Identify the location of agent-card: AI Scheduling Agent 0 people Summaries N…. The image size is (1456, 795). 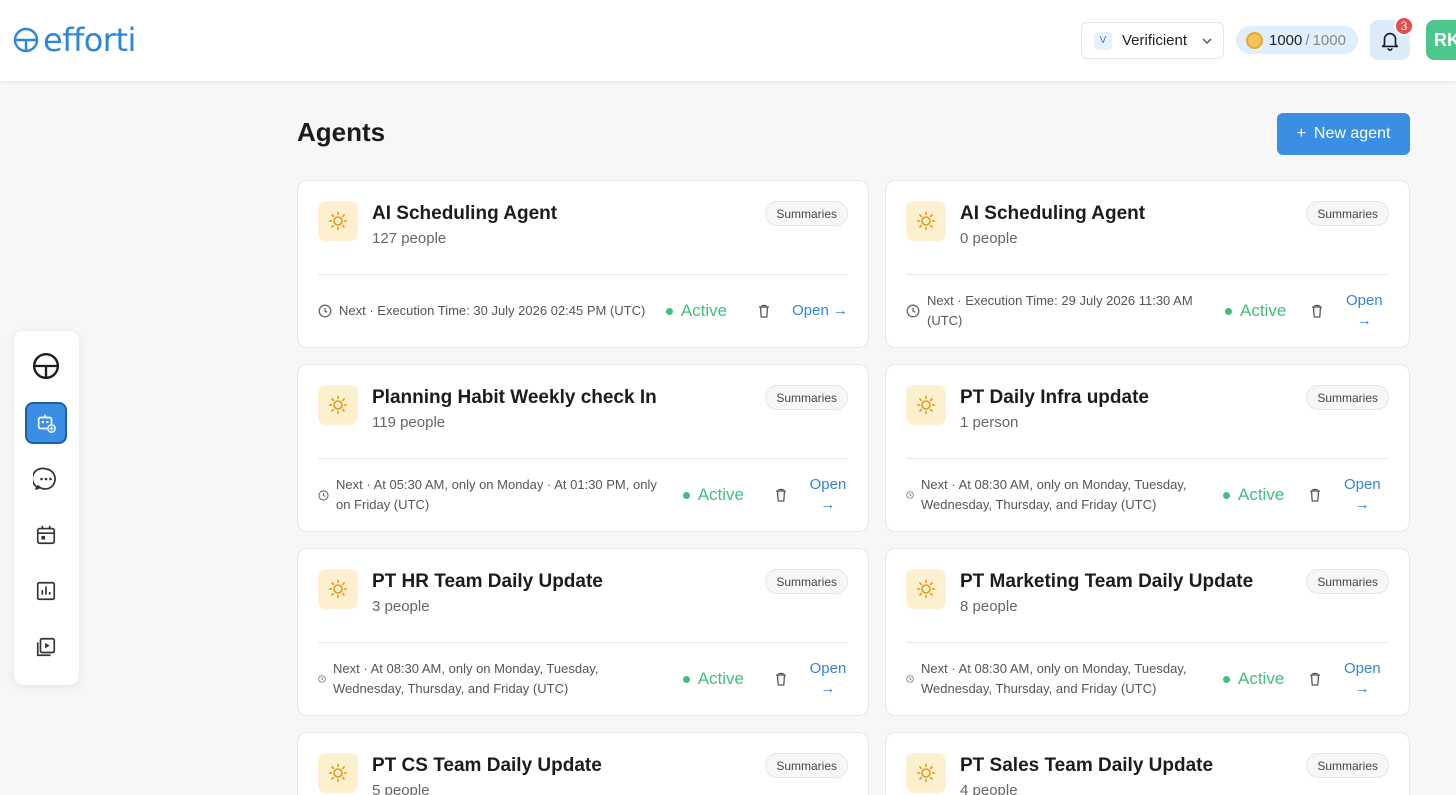
(1147, 264).